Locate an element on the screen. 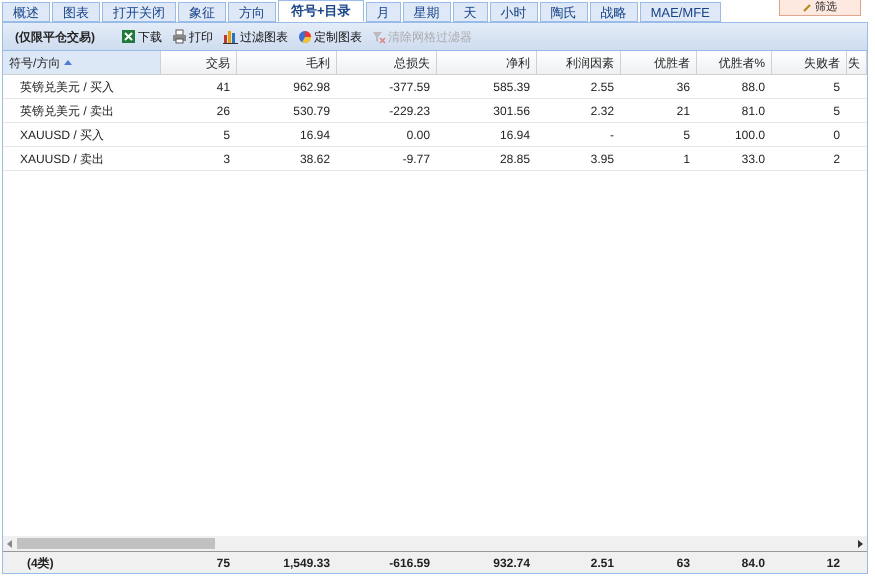 Image resolution: width=875 pixels, height=576 pixels. column-header: 净利 is located at coordinates (487, 62).